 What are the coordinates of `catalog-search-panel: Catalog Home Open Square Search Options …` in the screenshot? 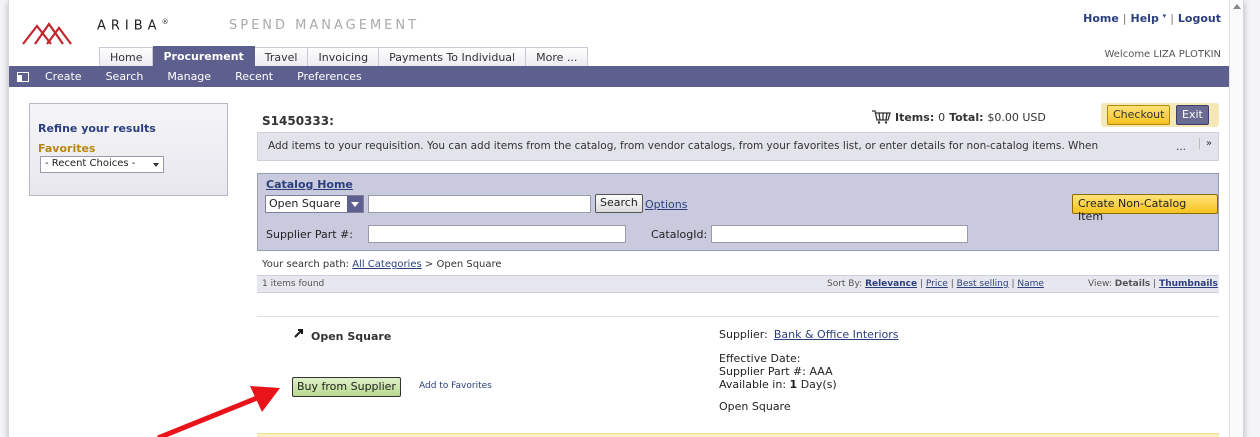 It's located at (738, 212).